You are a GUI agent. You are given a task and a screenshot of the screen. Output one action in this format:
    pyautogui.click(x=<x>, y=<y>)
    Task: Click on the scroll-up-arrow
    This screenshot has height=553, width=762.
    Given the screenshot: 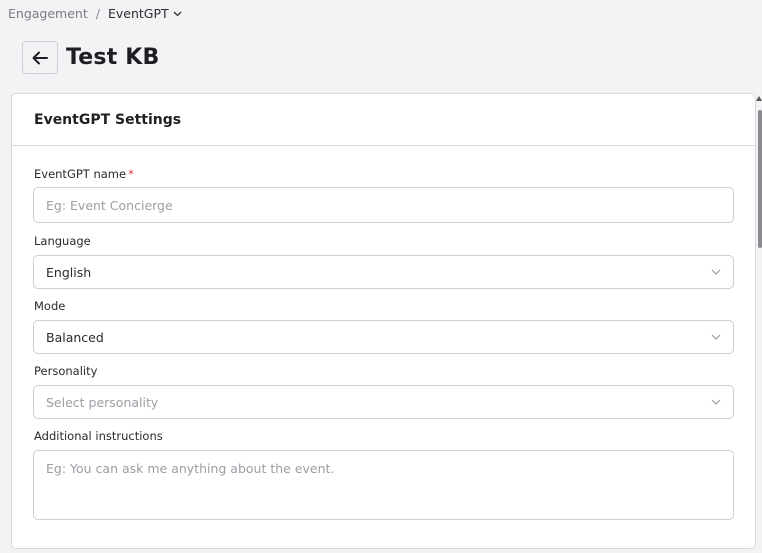 What is the action you would take?
    pyautogui.click(x=759, y=98)
    